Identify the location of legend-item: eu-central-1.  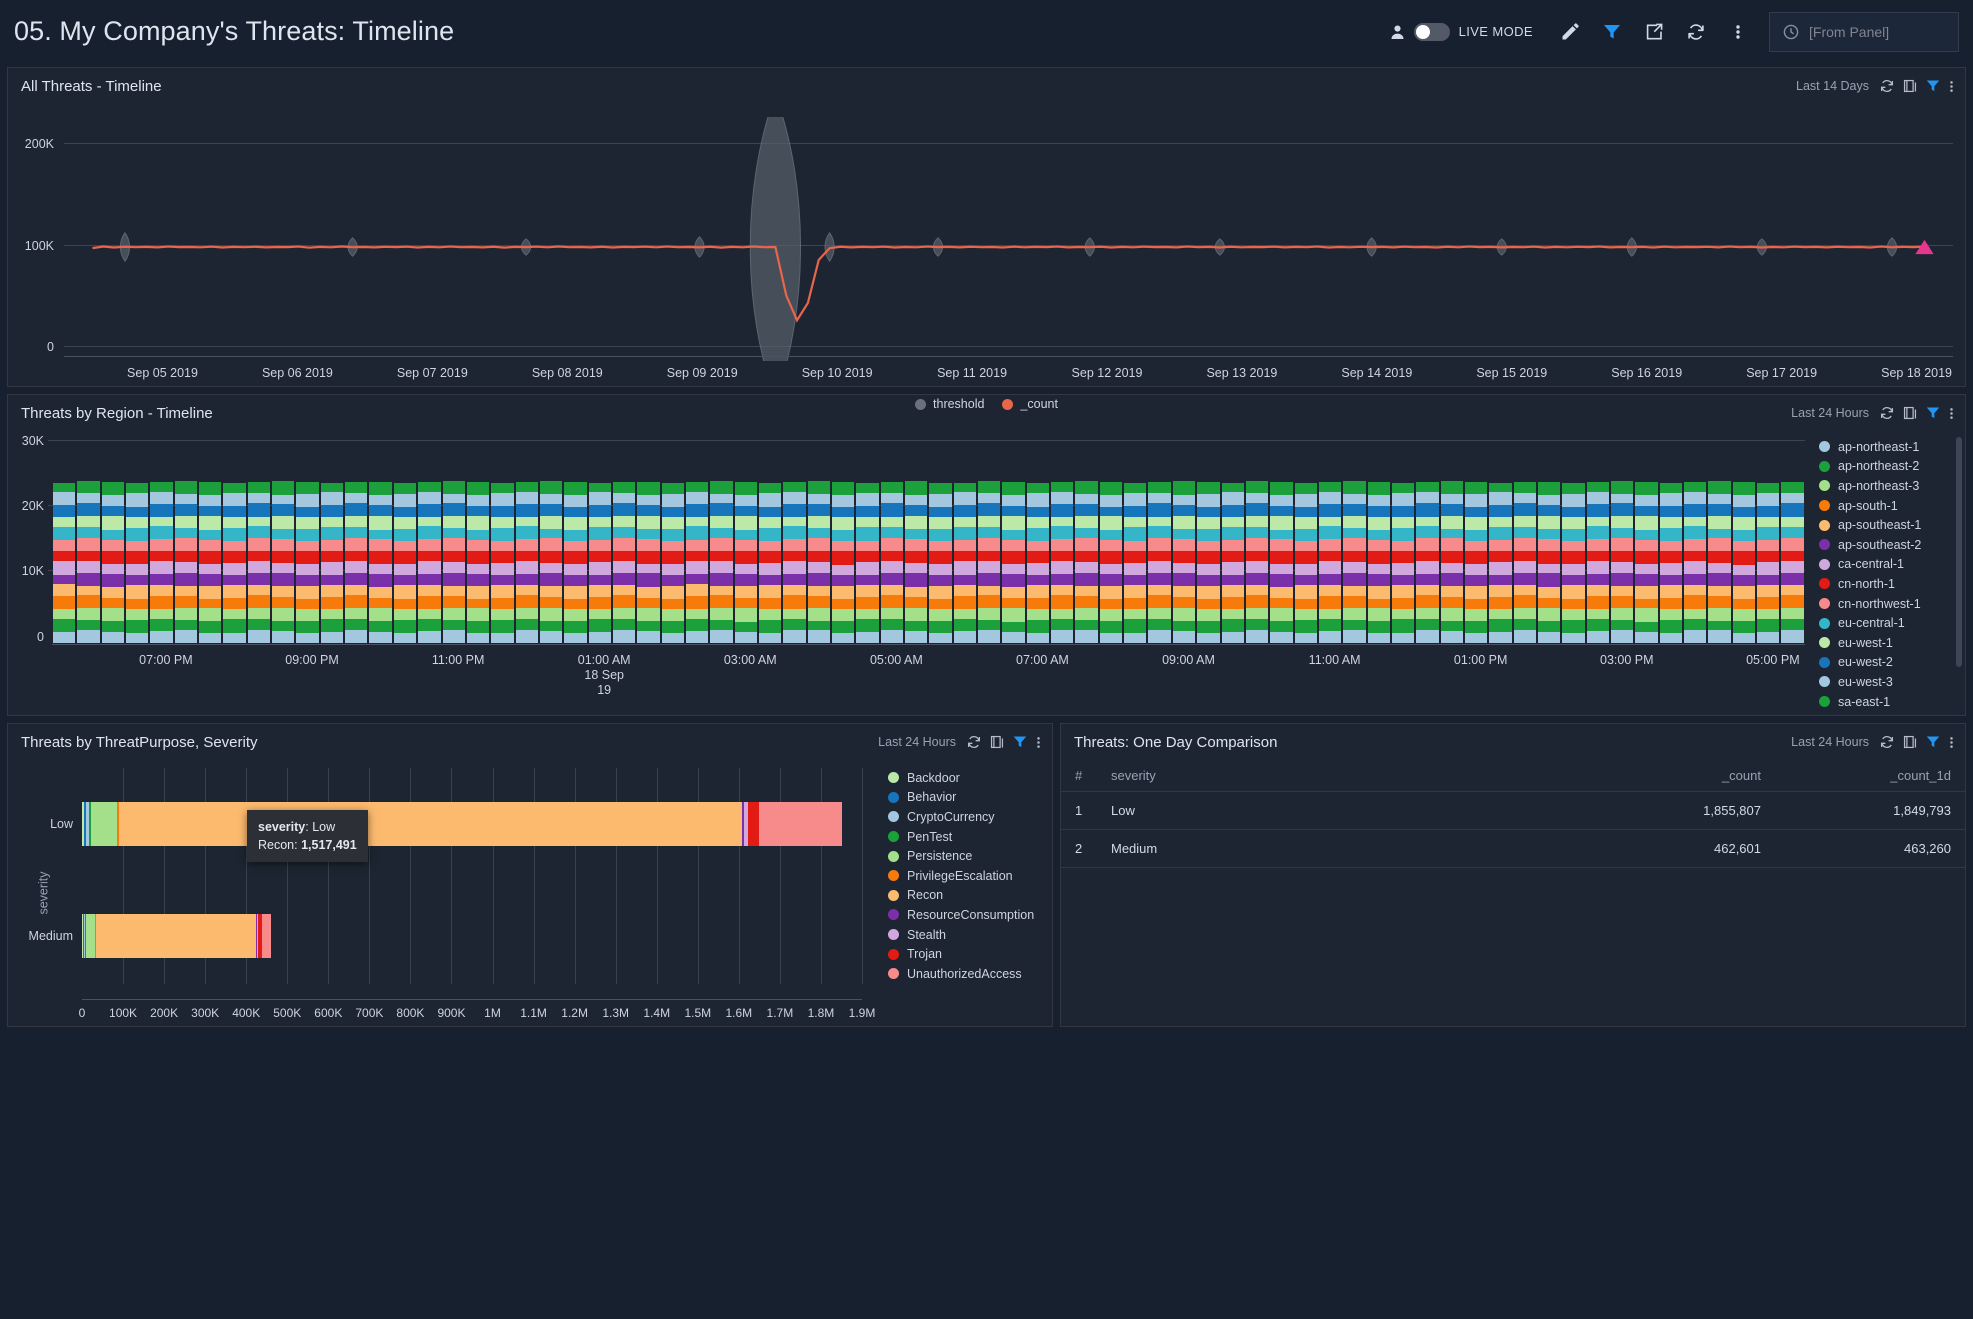
(1892, 623).